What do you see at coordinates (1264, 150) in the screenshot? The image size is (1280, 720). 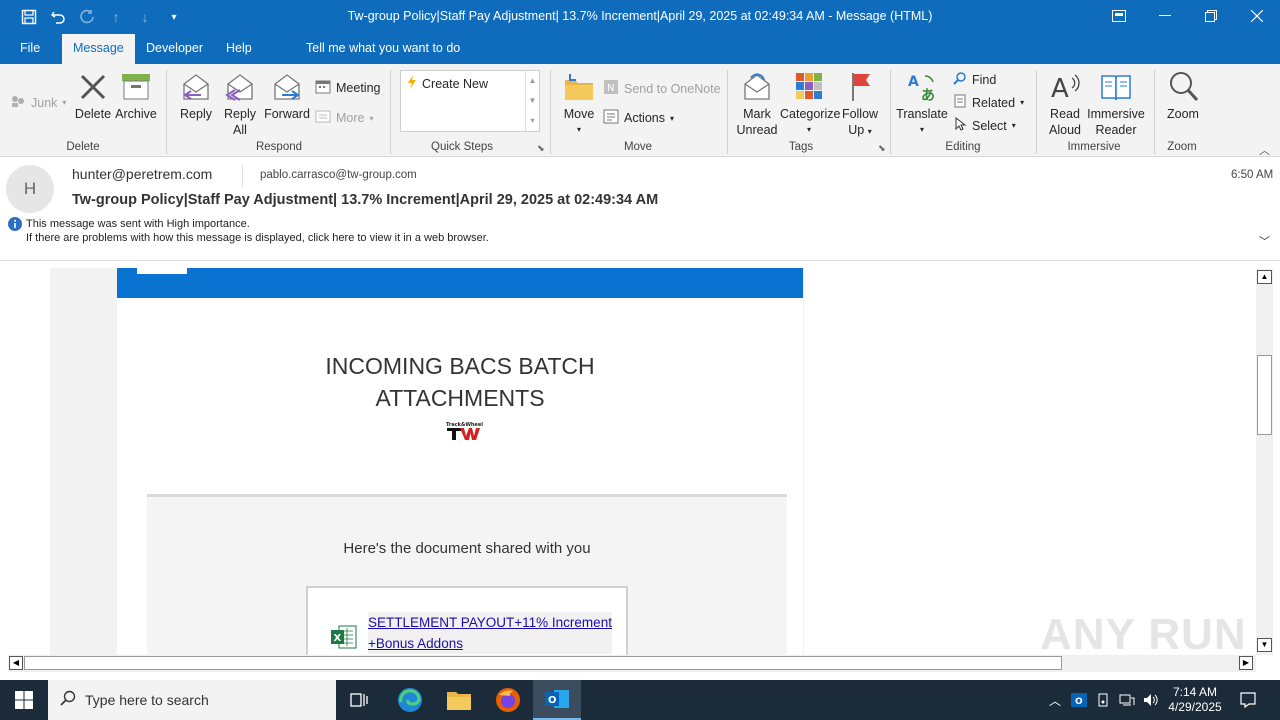 I see `collapse-ribbon-icon: ︿` at bounding box center [1264, 150].